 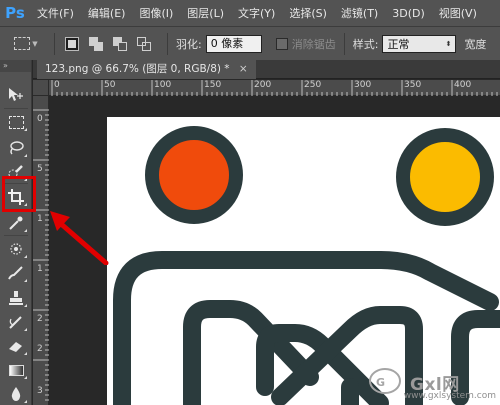 What do you see at coordinates (15, 66) in the screenshot?
I see `tools-panel-grip: »` at bounding box center [15, 66].